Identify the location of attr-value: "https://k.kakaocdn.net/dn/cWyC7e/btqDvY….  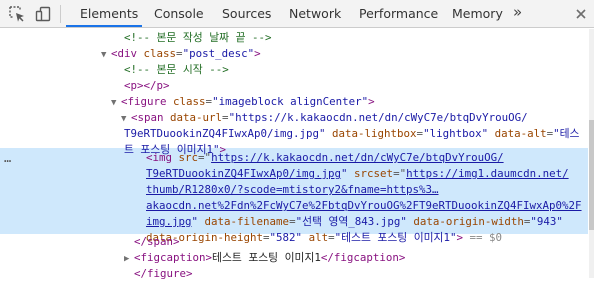
(378, 117).